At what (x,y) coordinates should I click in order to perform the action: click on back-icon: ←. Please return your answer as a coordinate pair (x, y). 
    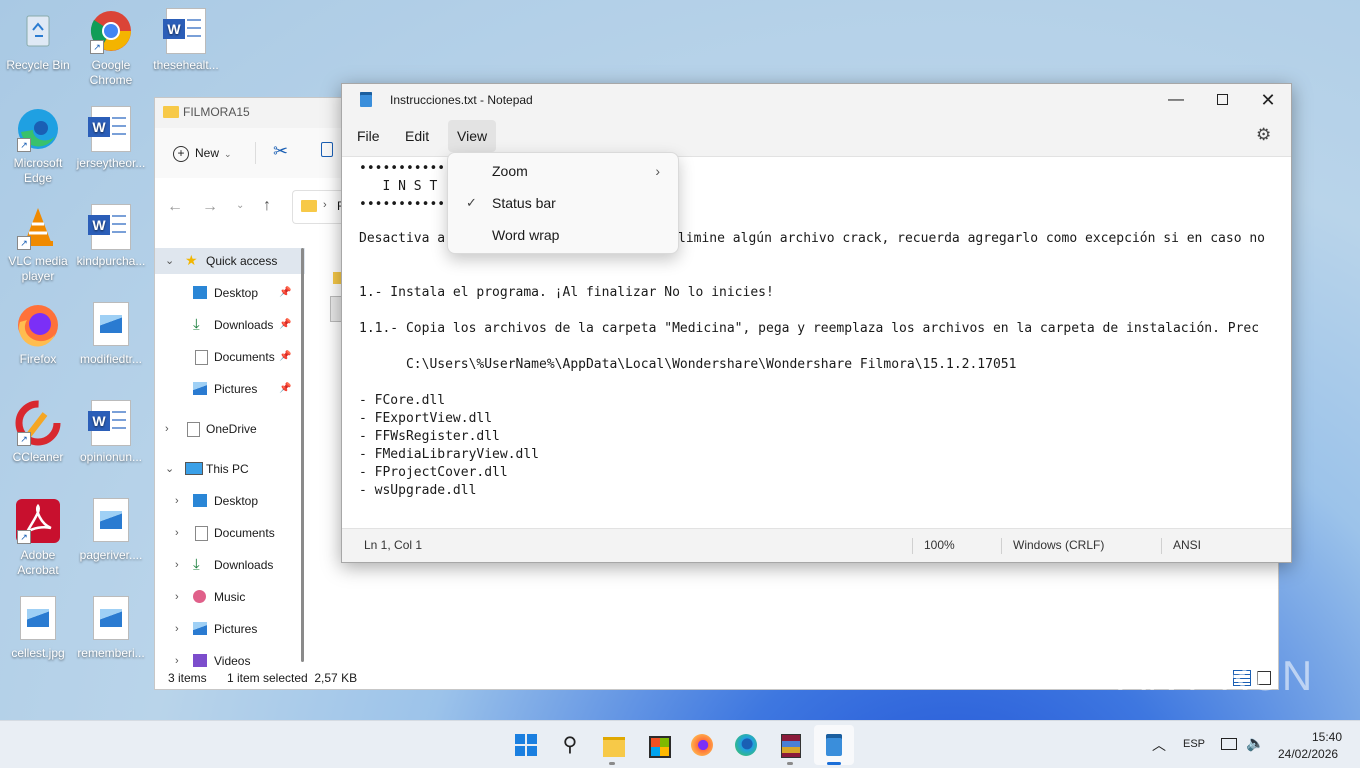
    Looking at the image, I should click on (175, 207).